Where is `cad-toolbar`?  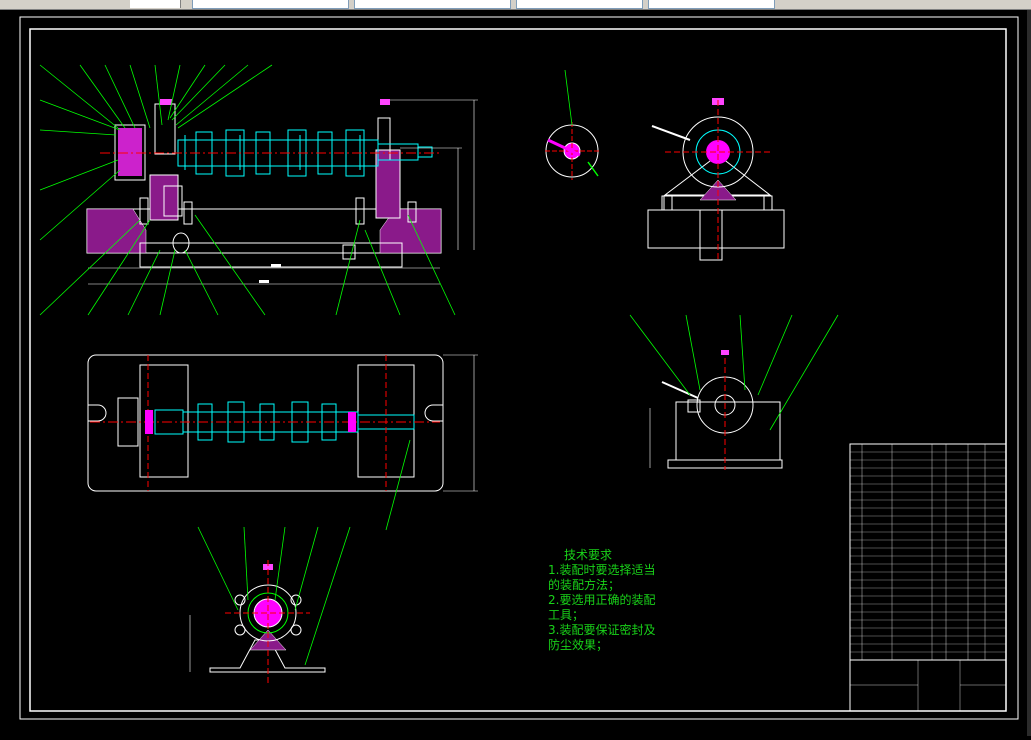
cad-toolbar is located at coordinates (515, 5).